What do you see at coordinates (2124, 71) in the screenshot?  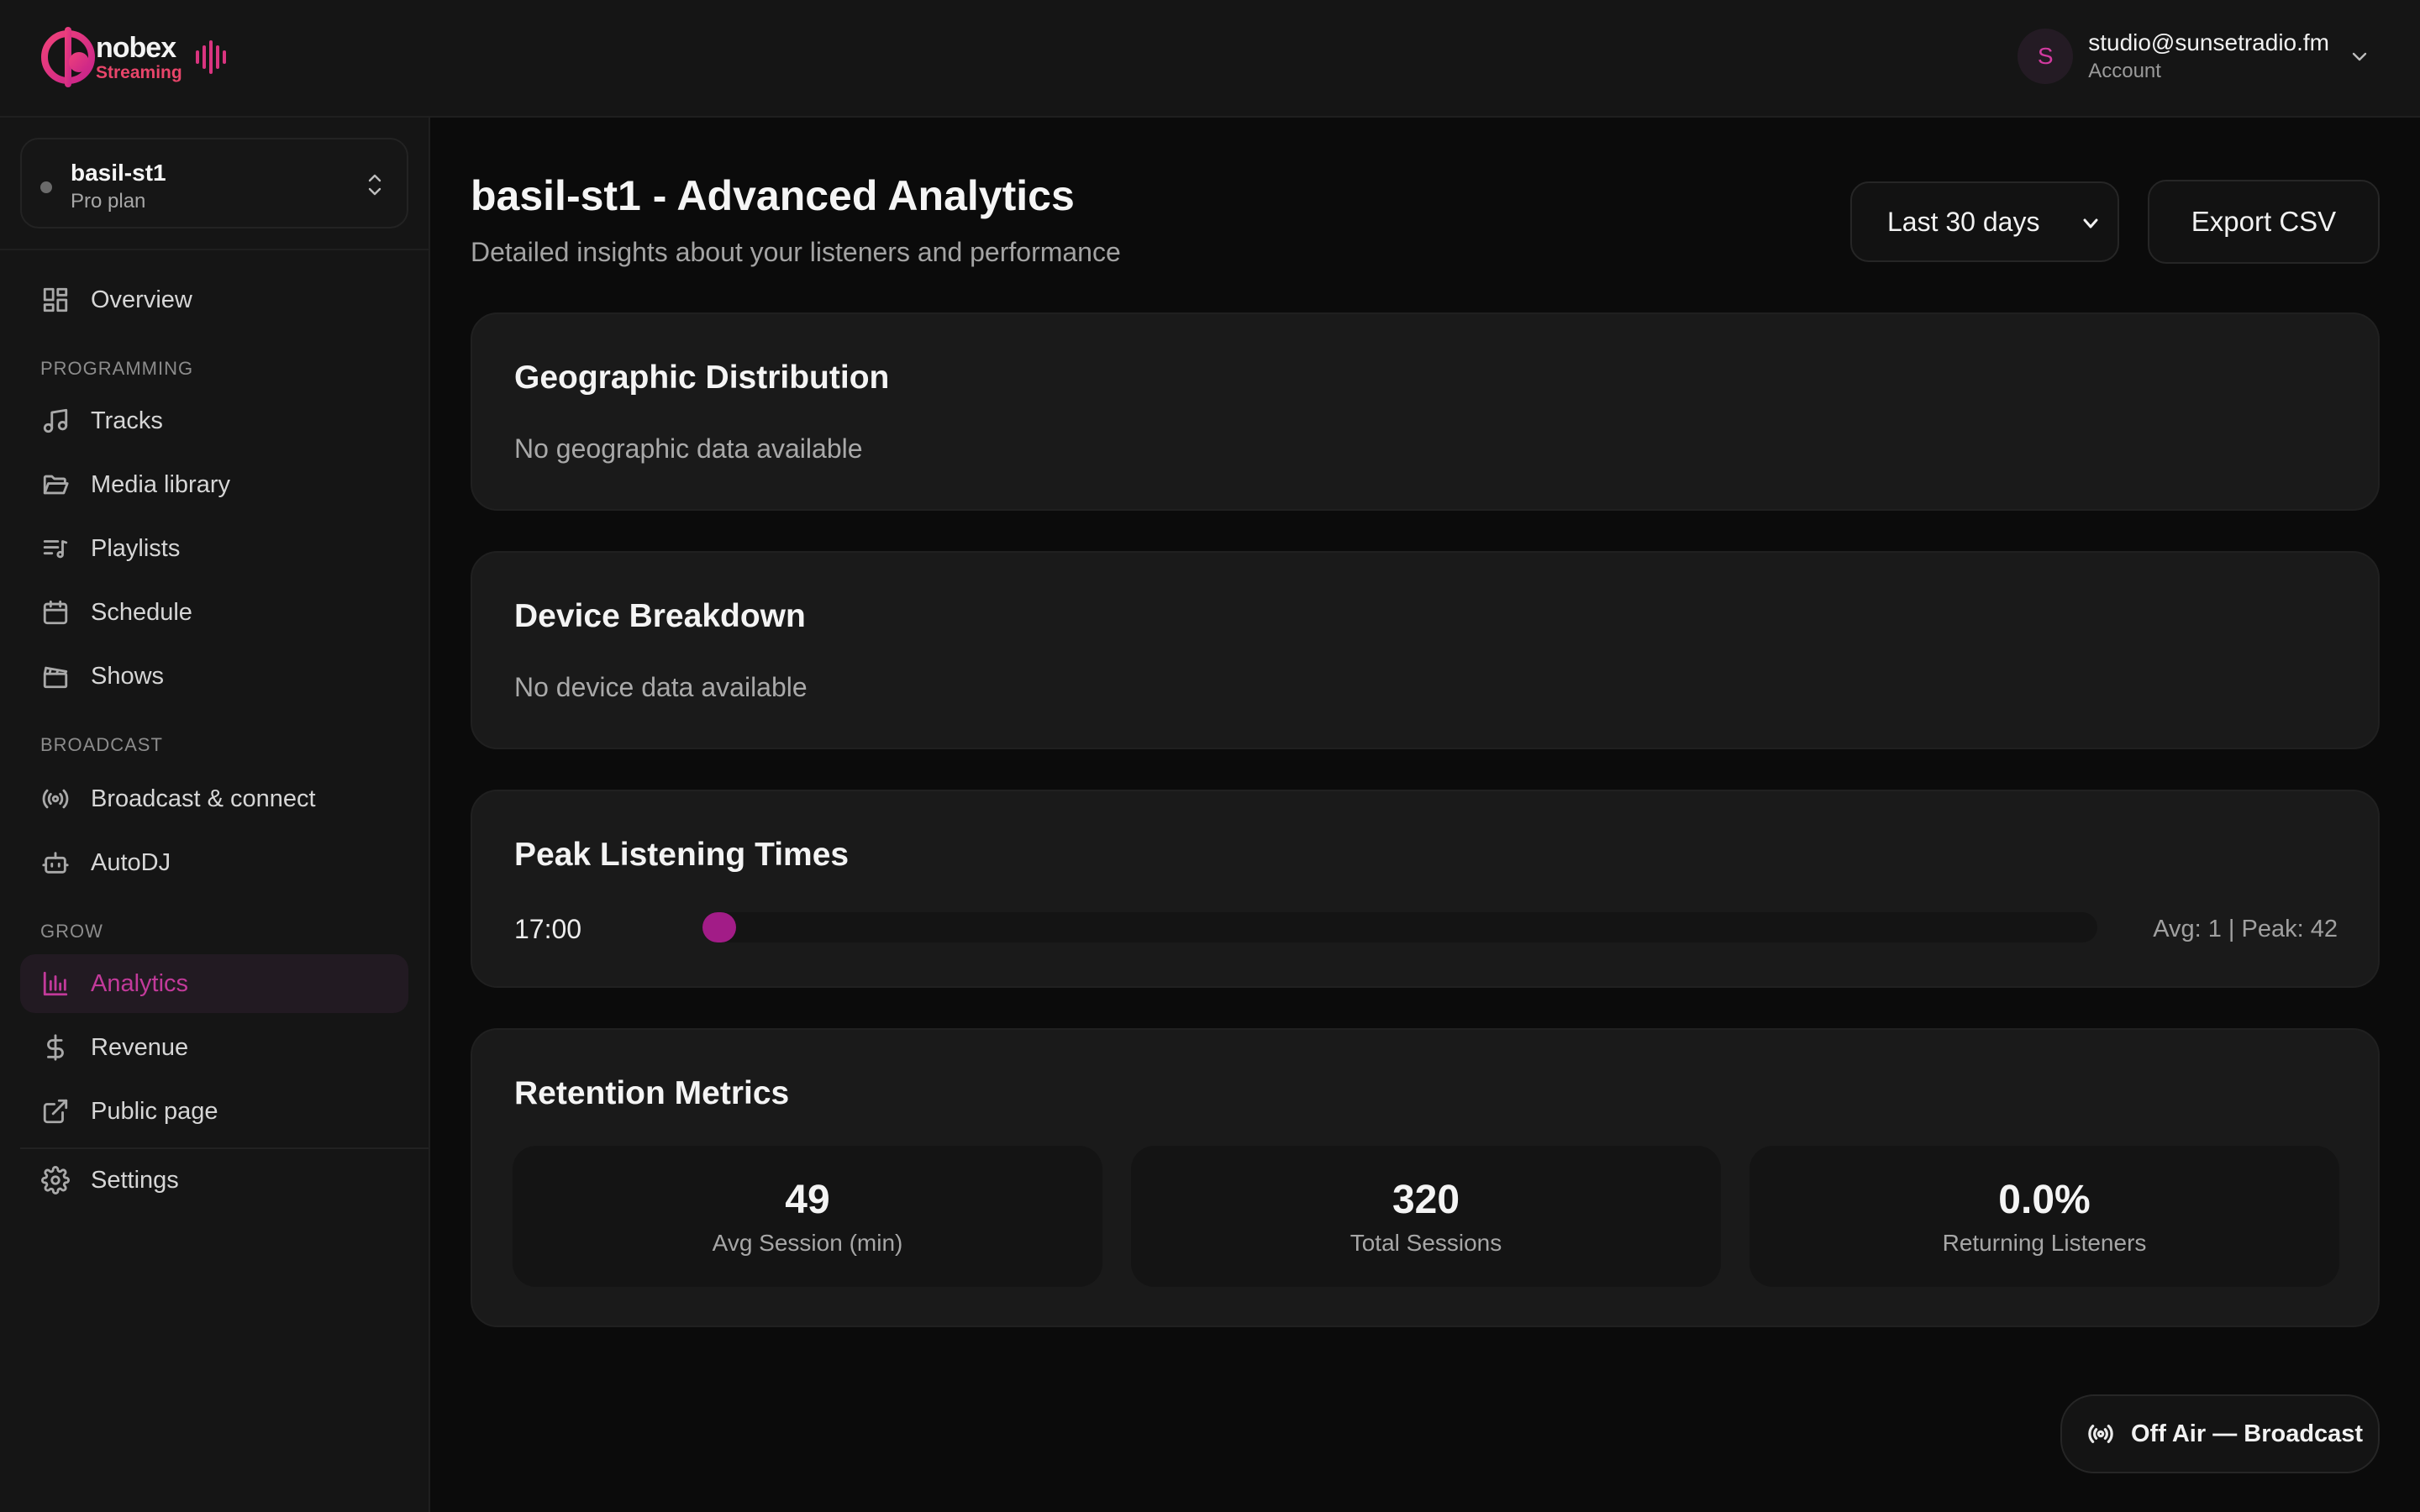 I see `account-label: Account` at bounding box center [2124, 71].